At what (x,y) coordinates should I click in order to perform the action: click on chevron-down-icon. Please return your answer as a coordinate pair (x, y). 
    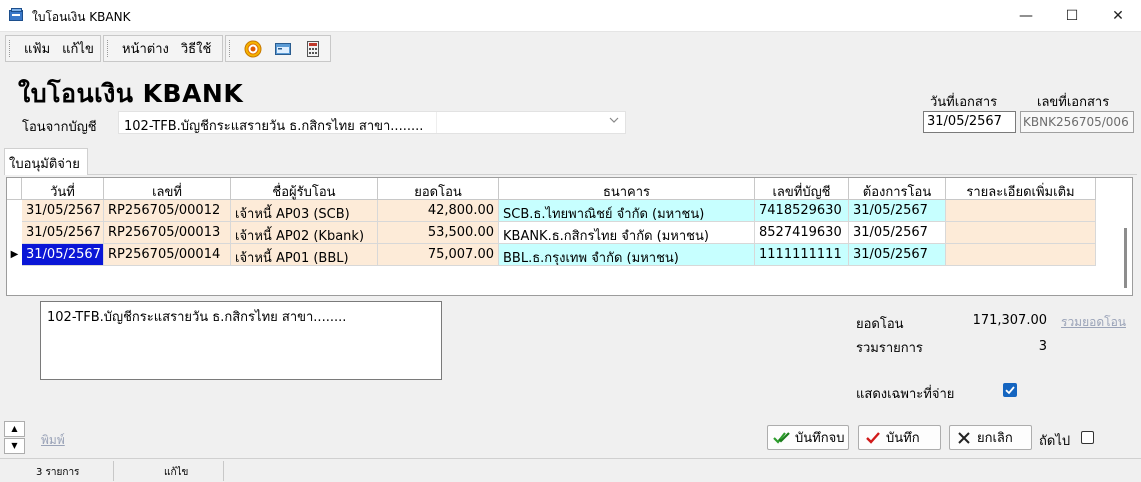
    Looking at the image, I should click on (614, 121).